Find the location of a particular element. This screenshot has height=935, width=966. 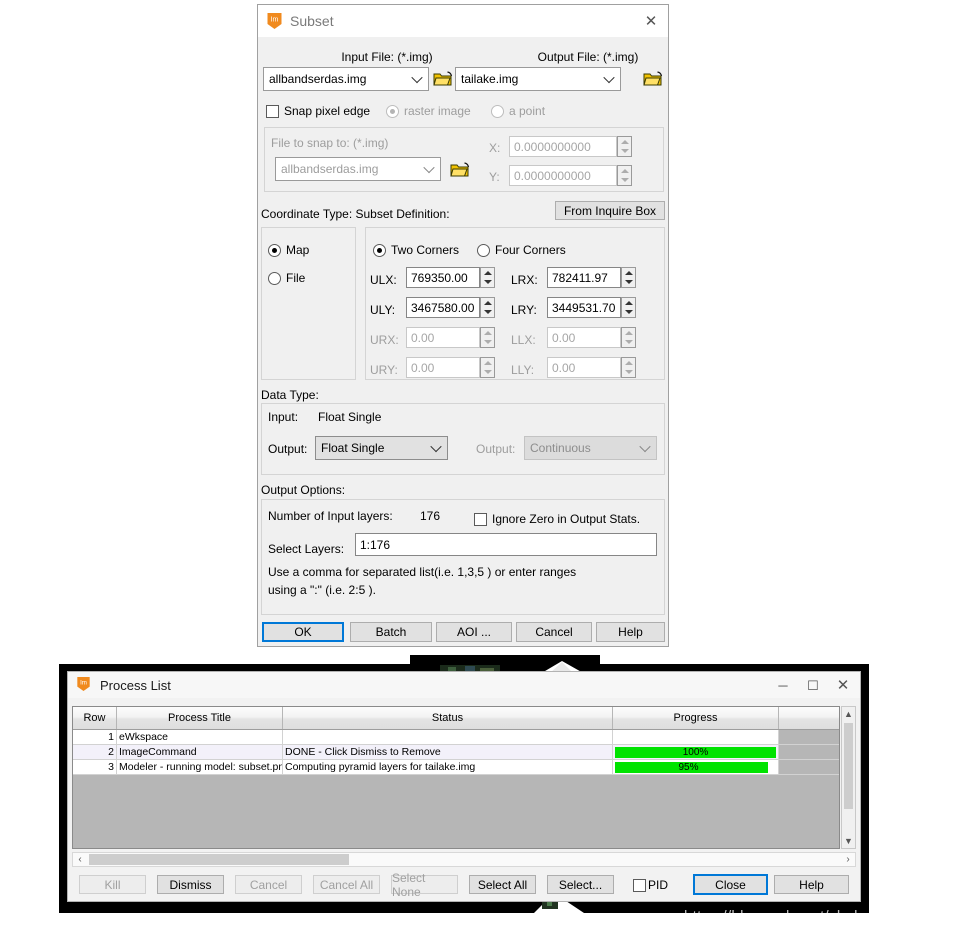

uly-input: 3467580.00 is located at coordinates (443, 307).